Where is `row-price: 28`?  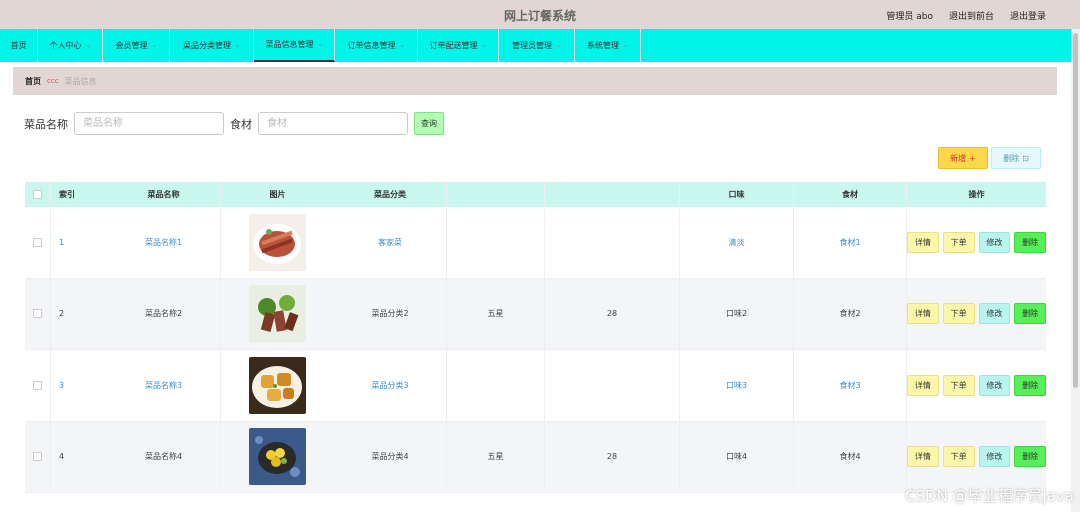
row-price: 28 is located at coordinates (612, 313).